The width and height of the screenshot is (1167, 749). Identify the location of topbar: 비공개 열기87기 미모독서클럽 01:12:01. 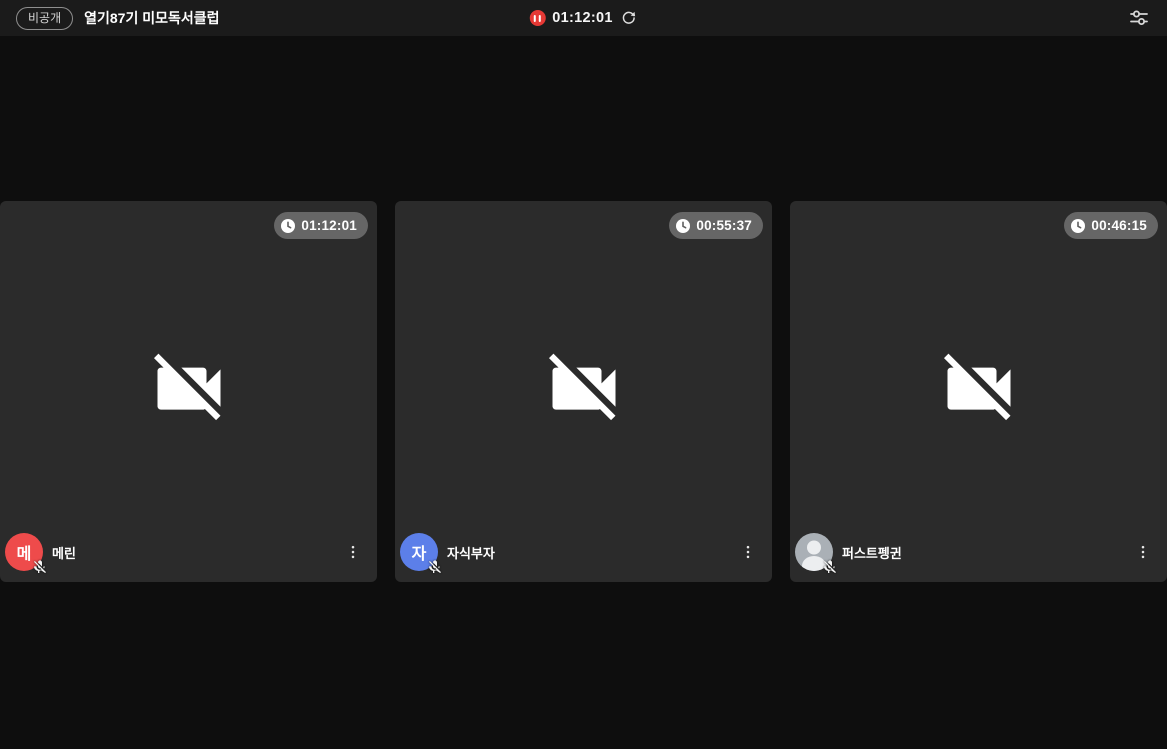
(583, 18).